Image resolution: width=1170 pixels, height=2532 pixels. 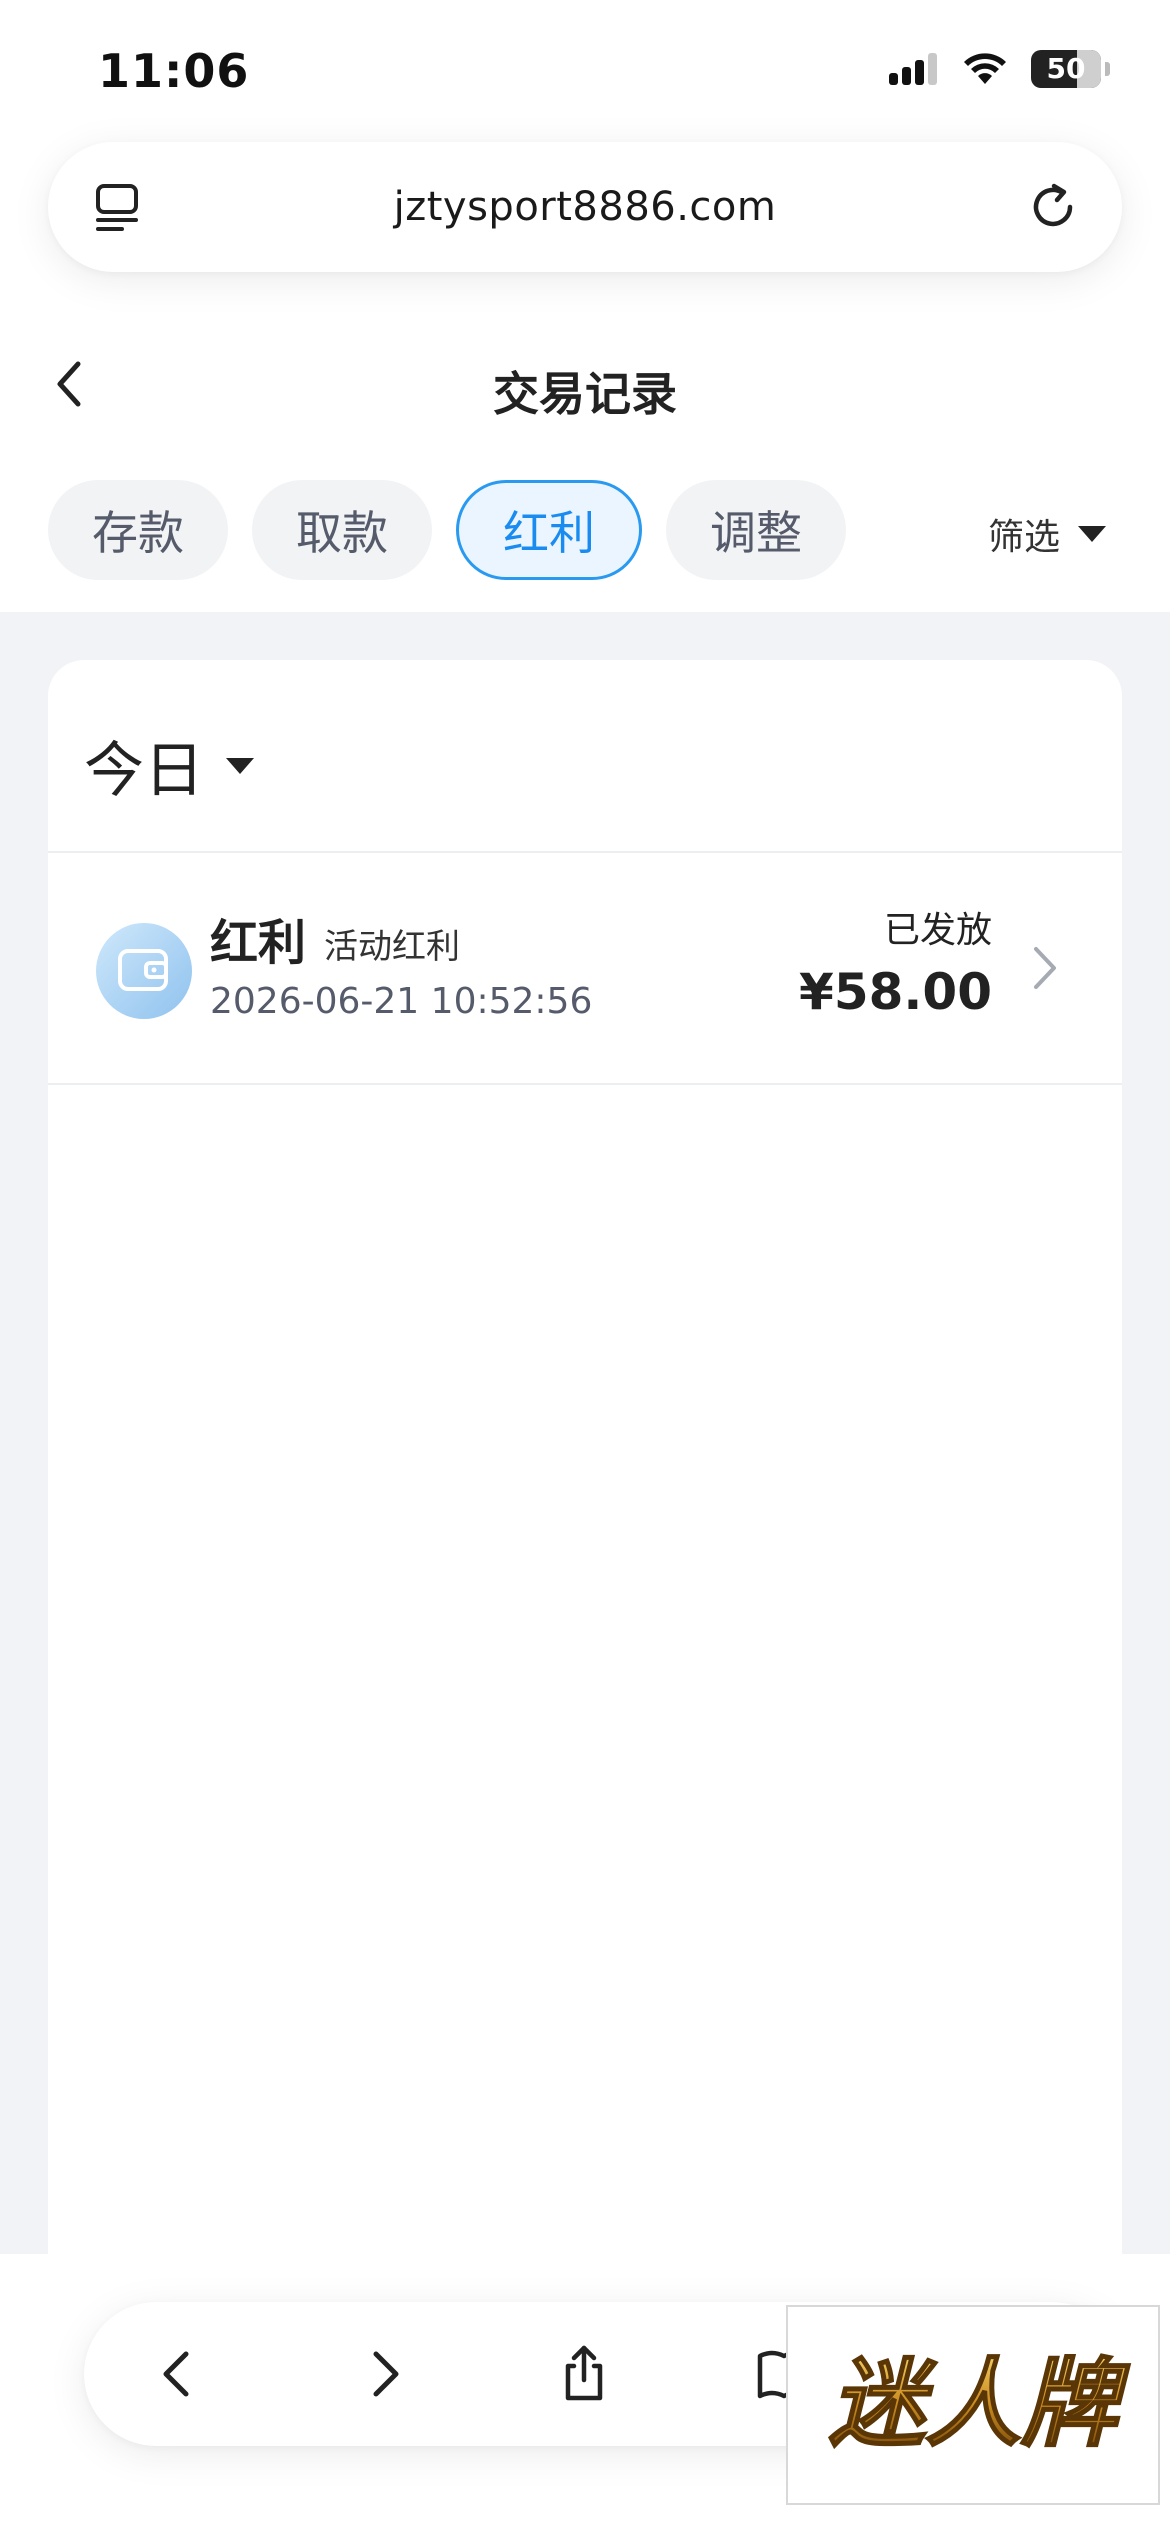 What do you see at coordinates (979, 2404) in the screenshot?
I see `svg-text: 迷人牌` at bounding box center [979, 2404].